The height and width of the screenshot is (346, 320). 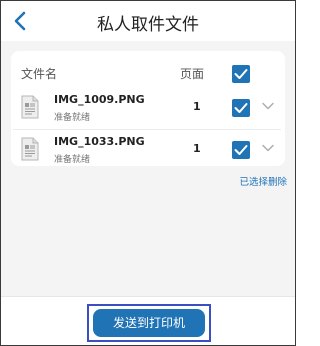 I want to click on file-row: IMG_1033.PNG 准备就绪 1, so click(x=147, y=149).